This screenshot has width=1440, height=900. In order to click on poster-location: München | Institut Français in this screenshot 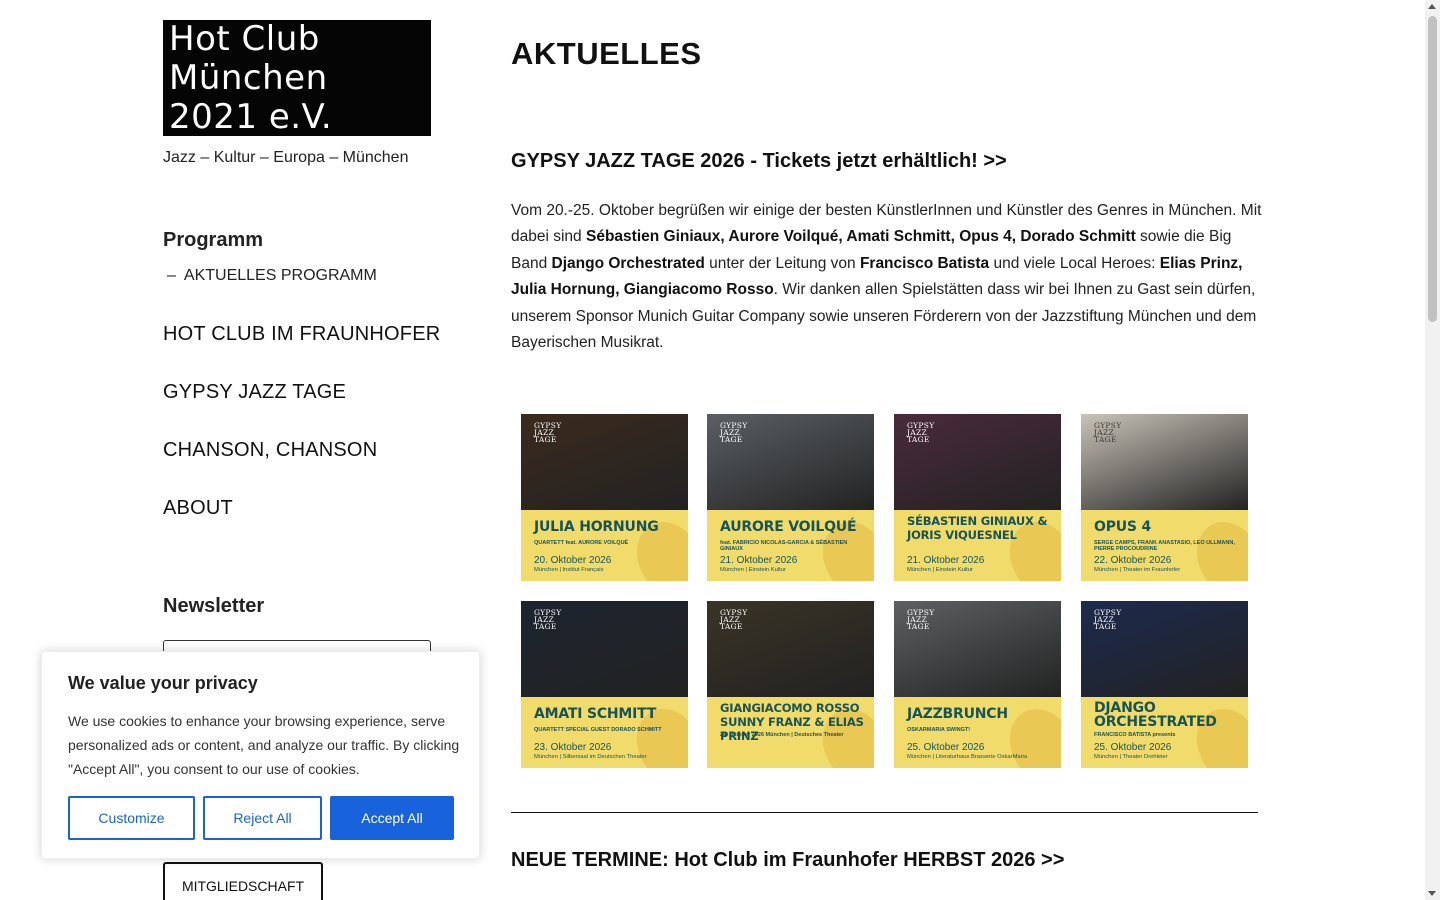, I will do `click(569, 570)`.